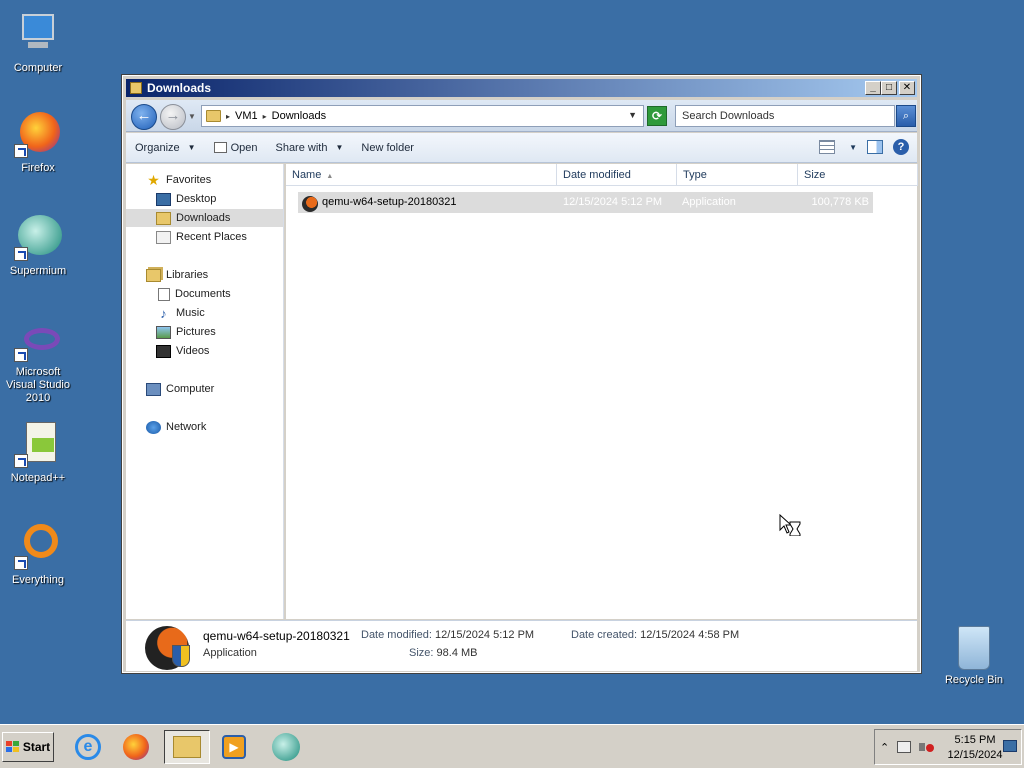 The height and width of the screenshot is (768, 1024). I want to click on nav-item-network: Network, so click(179, 427).